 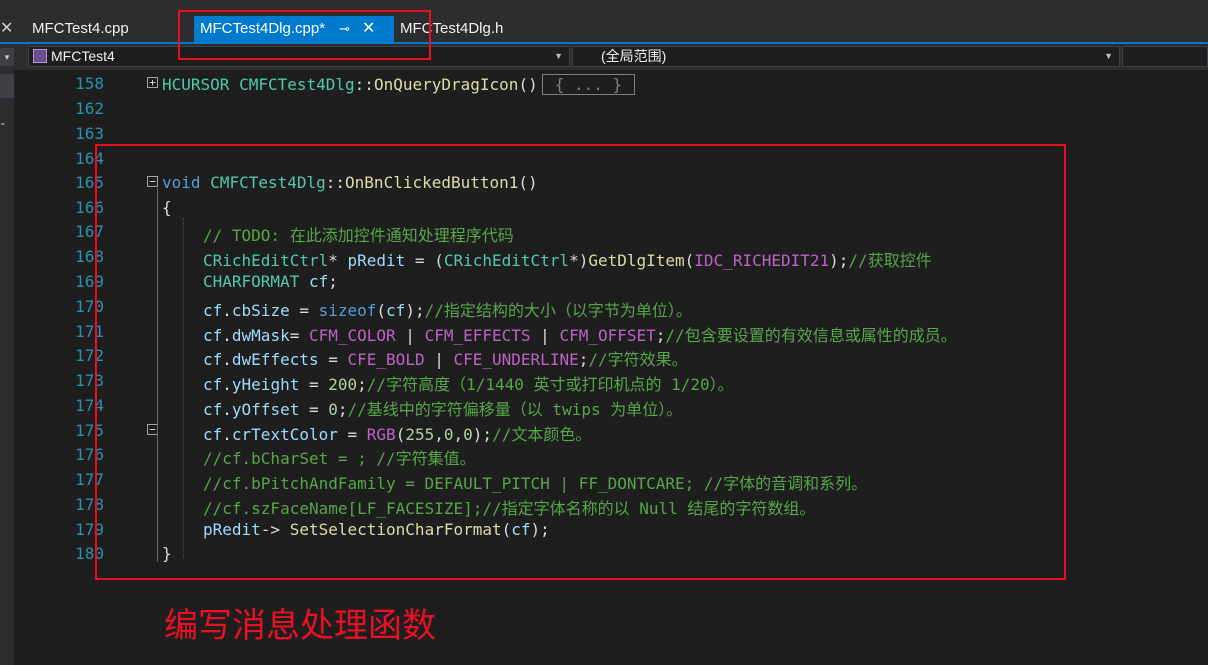 I want to click on collapsed-block: { ... }, so click(x=588, y=84).